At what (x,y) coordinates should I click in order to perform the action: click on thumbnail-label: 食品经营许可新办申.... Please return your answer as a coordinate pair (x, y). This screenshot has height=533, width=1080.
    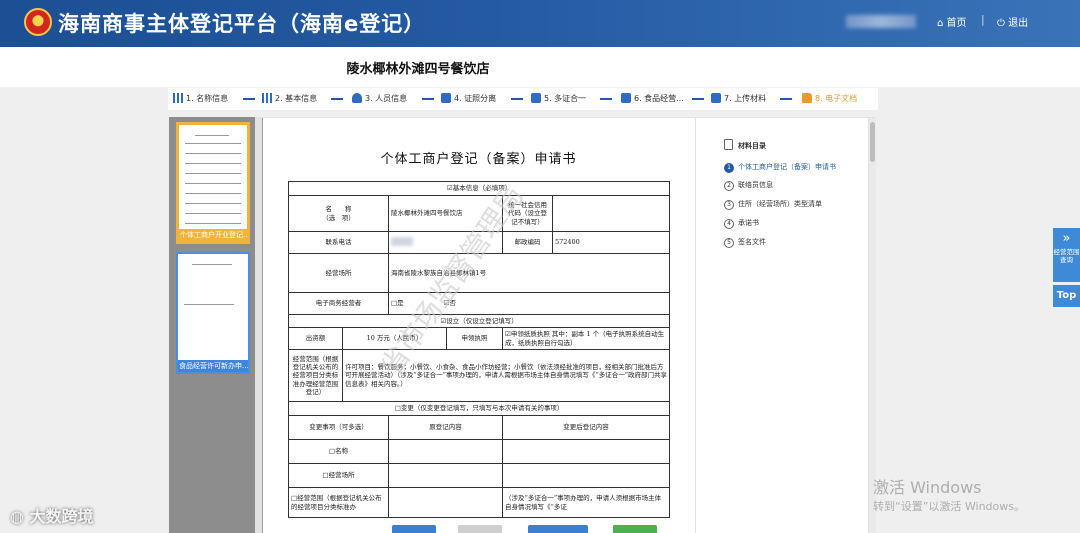
    Looking at the image, I should click on (213, 366).